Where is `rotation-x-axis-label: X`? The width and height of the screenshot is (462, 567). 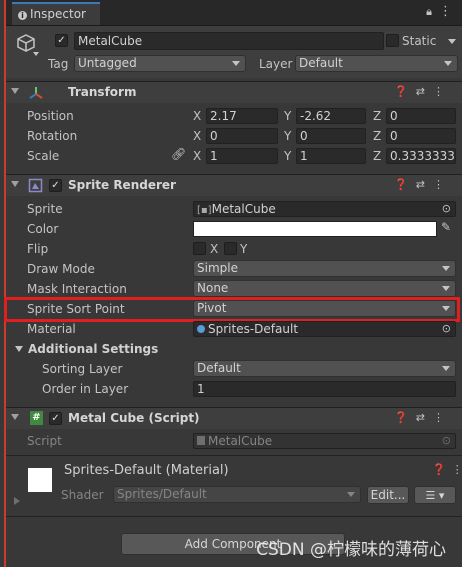 rotation-x-axis-label: X is located at coordinates (197, 136).